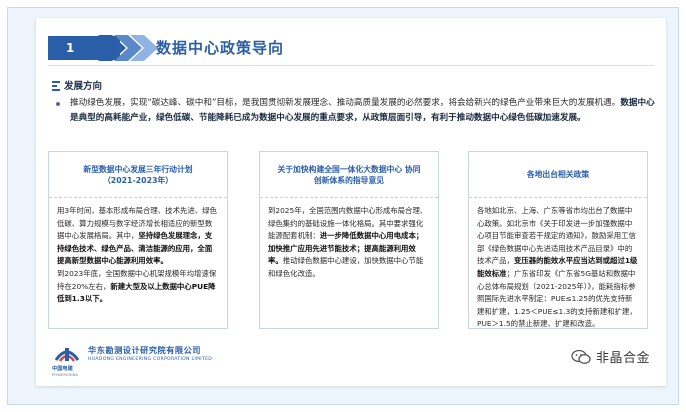 This screenshot has height=412, width=686. I want to click on header-divider, so click(351, 65).